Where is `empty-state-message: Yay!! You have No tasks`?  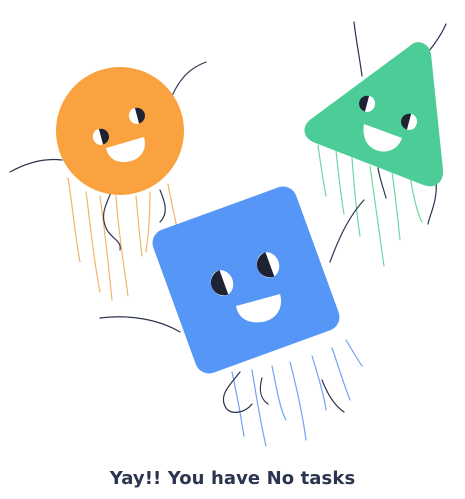
empty-state-message: Yay!! You have No tasks is located at coordinates (232, 478).